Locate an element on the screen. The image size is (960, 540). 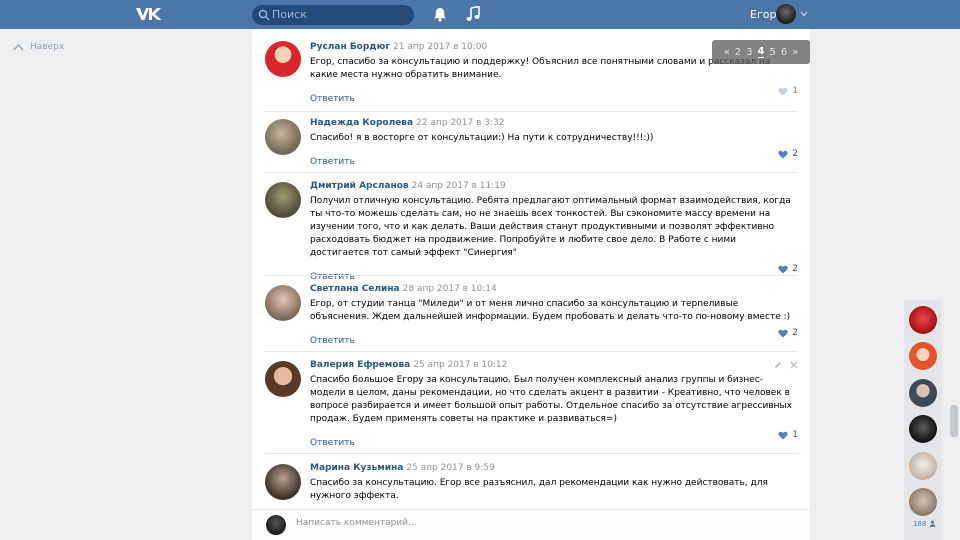
arrow-up-icon is located at coordinates (18, 47).